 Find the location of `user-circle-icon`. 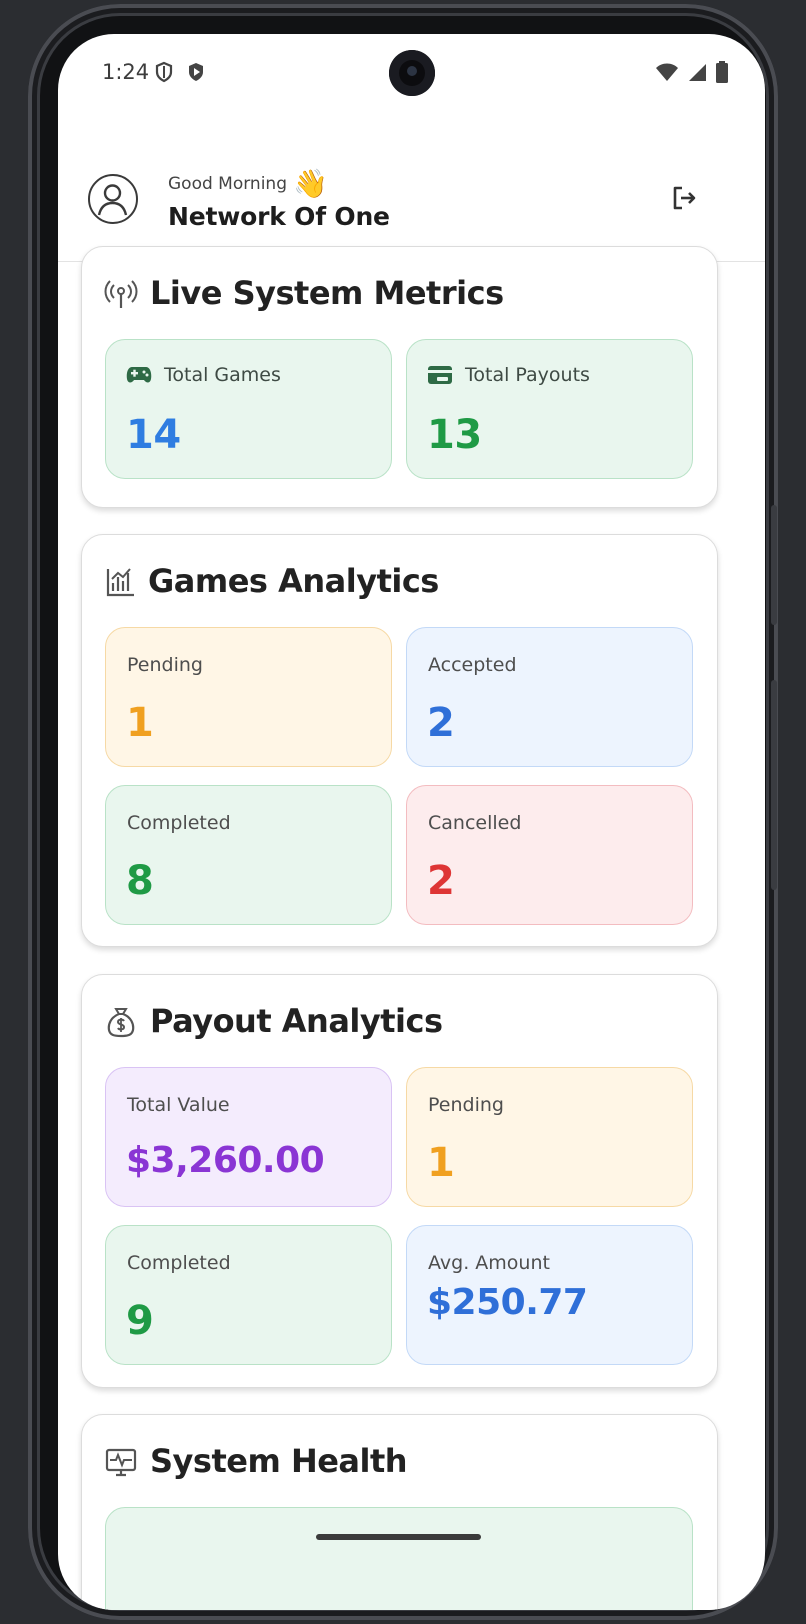

user-circle-icon is located at coordinates (113, 199).